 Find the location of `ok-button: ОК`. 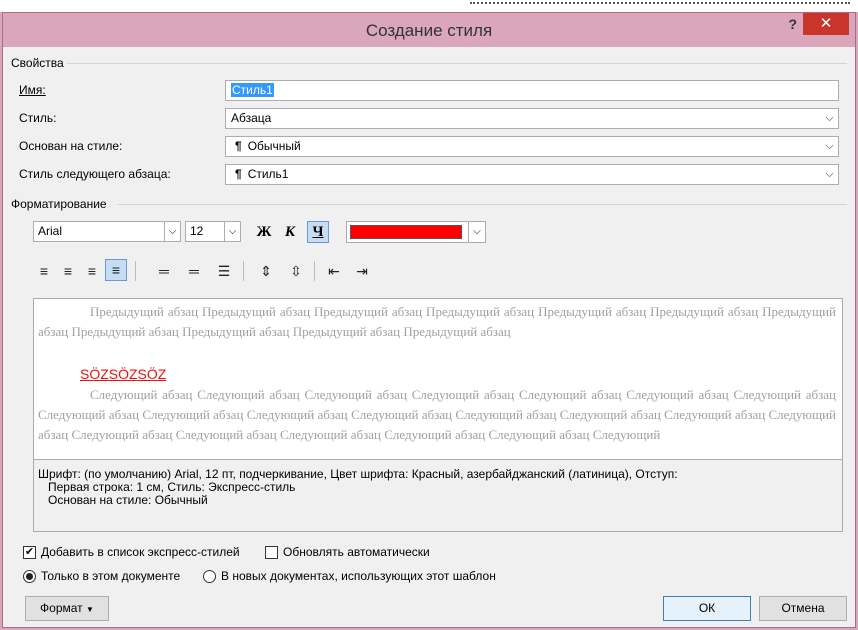

ok-button: ОК is located at coordinates (707, 608).